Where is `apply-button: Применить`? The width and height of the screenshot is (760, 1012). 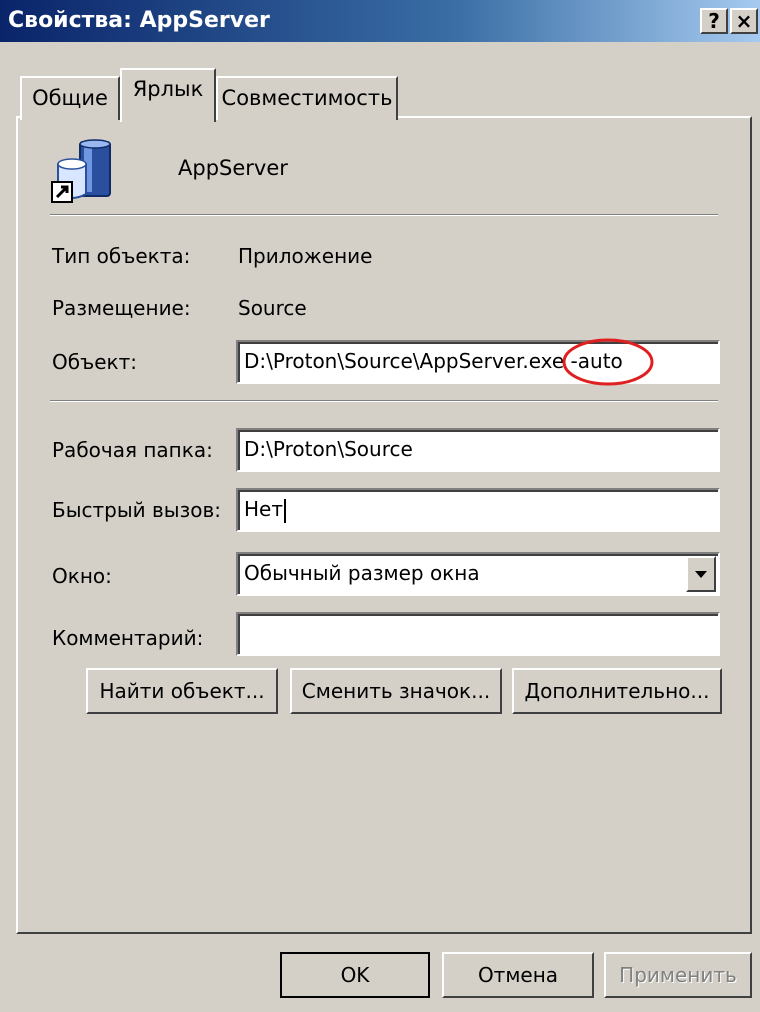
apply-button: Применить is located at coordinates (678, 975).